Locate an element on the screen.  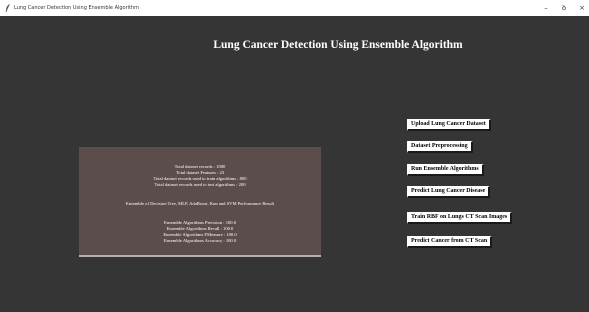
minimize-button: – is located at coordinates (546, 8).